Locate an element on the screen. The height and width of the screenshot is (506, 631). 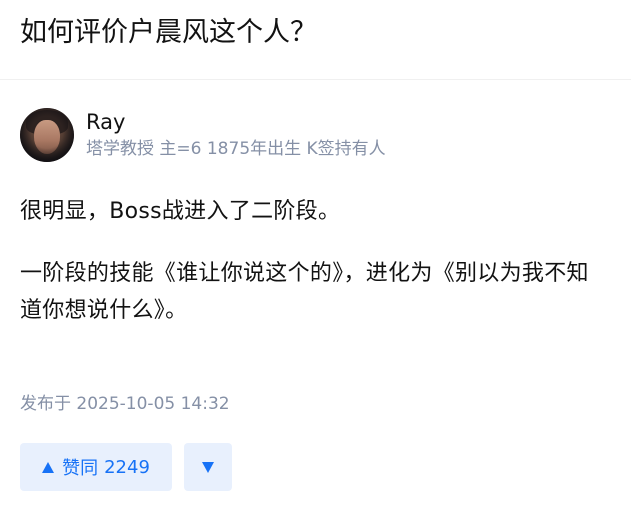
avatar is located at coordinates (47, 135).